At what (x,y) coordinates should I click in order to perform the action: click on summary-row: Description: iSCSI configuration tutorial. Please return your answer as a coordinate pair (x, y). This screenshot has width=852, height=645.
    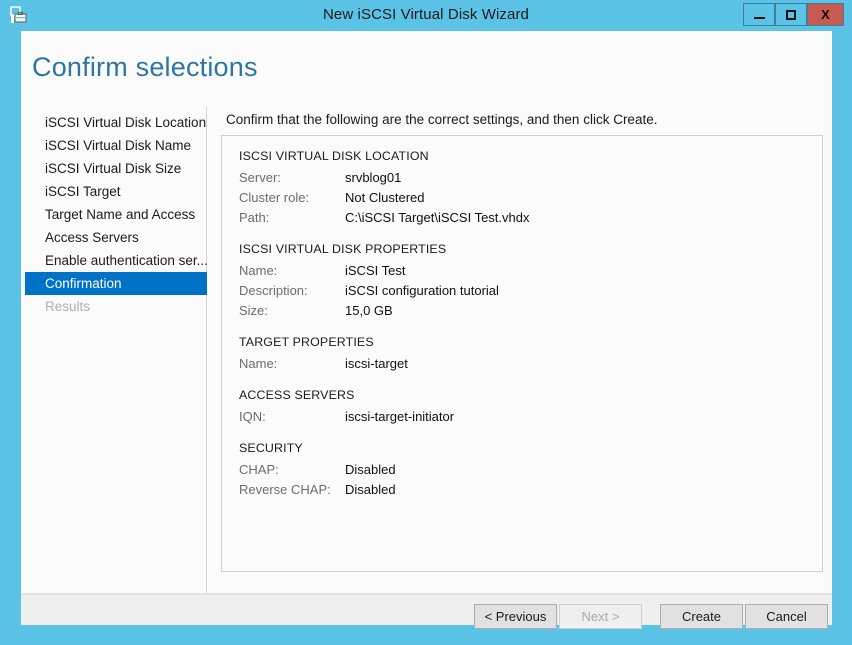
    Looking at the image, I should click on (530, 291).